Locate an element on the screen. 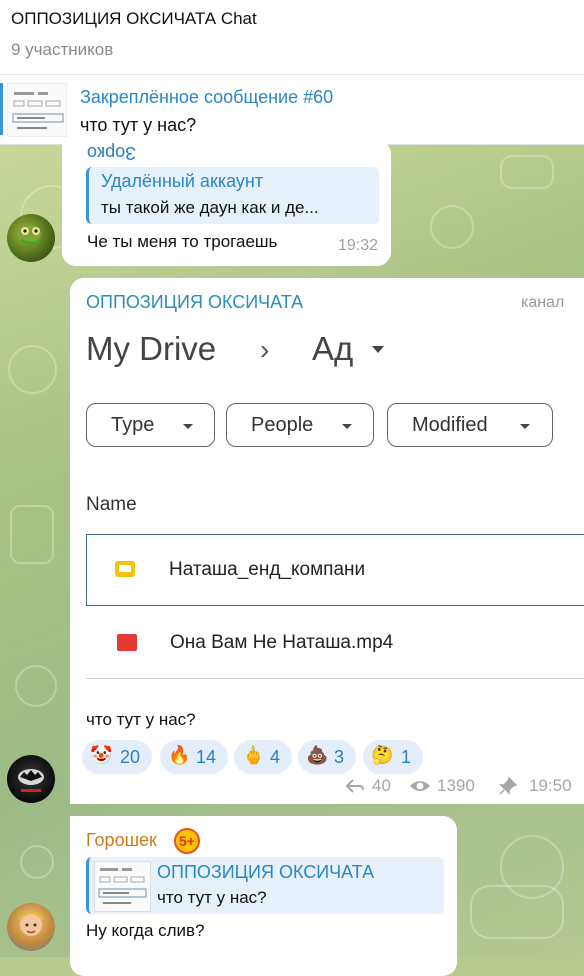 This screenshot has height=976, width=584. reaction-poop: 💩 3 is located at coordinates (327, 757).